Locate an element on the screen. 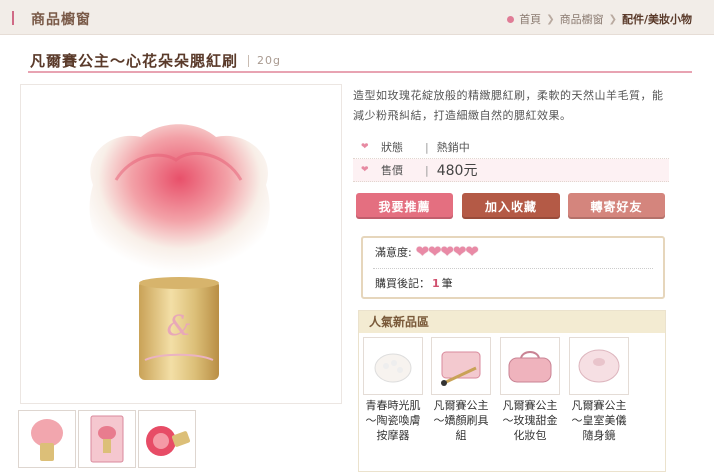 The height and width of the screenshot is (472, 714). new-product-item: 凡爾賽公主～嬌顏刷具組 is located at coordinates (461, 390).